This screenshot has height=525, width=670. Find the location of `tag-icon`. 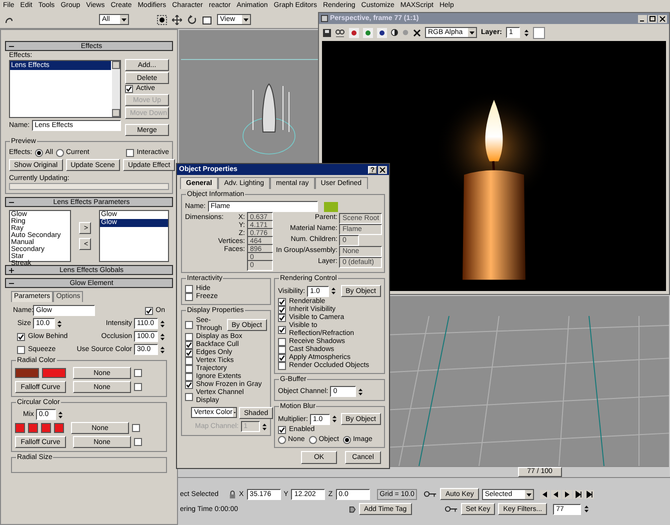

tag-icon is located at coordinates (352, 509).